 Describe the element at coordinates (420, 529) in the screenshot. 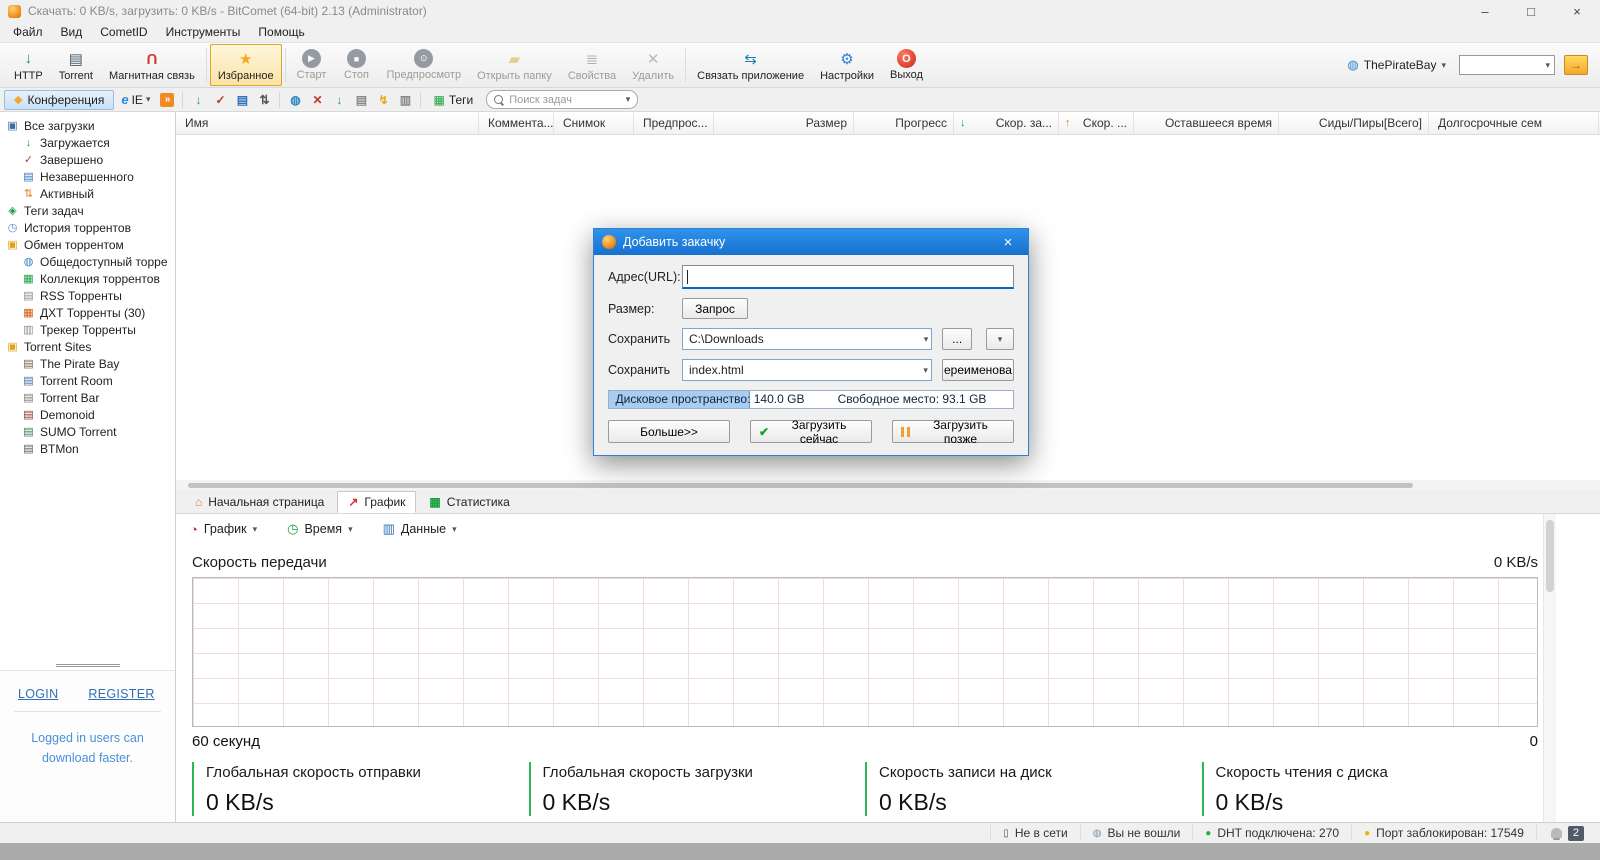

I see `data-menu: ▥ Данные ▾` at that location.